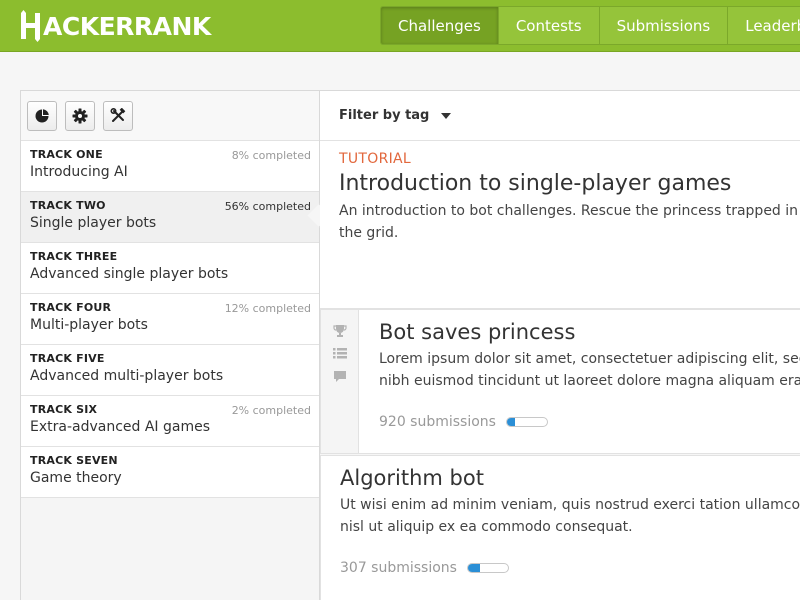 Image resolution: width=800 pixels, height=600 pixels. Describe the element at coordinates (127, 376) in the screenshot. I see `track-name: Advanced multi-player bots` at that location.